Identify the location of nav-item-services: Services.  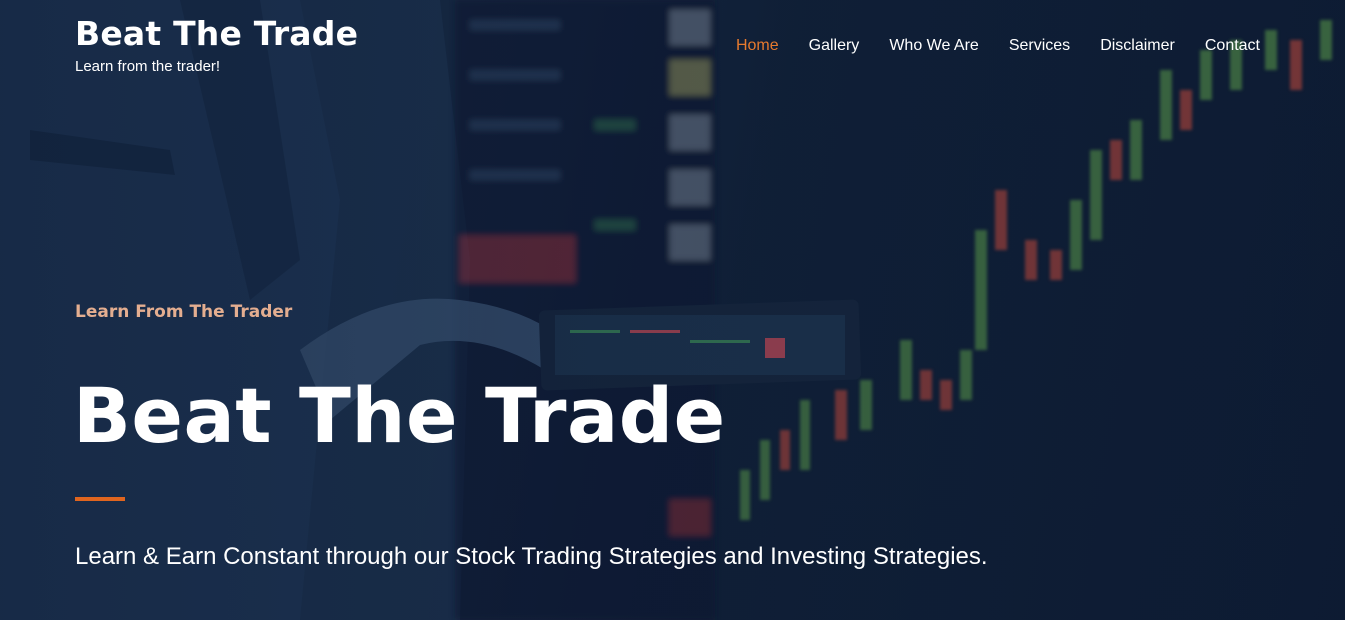
(1039, 46).